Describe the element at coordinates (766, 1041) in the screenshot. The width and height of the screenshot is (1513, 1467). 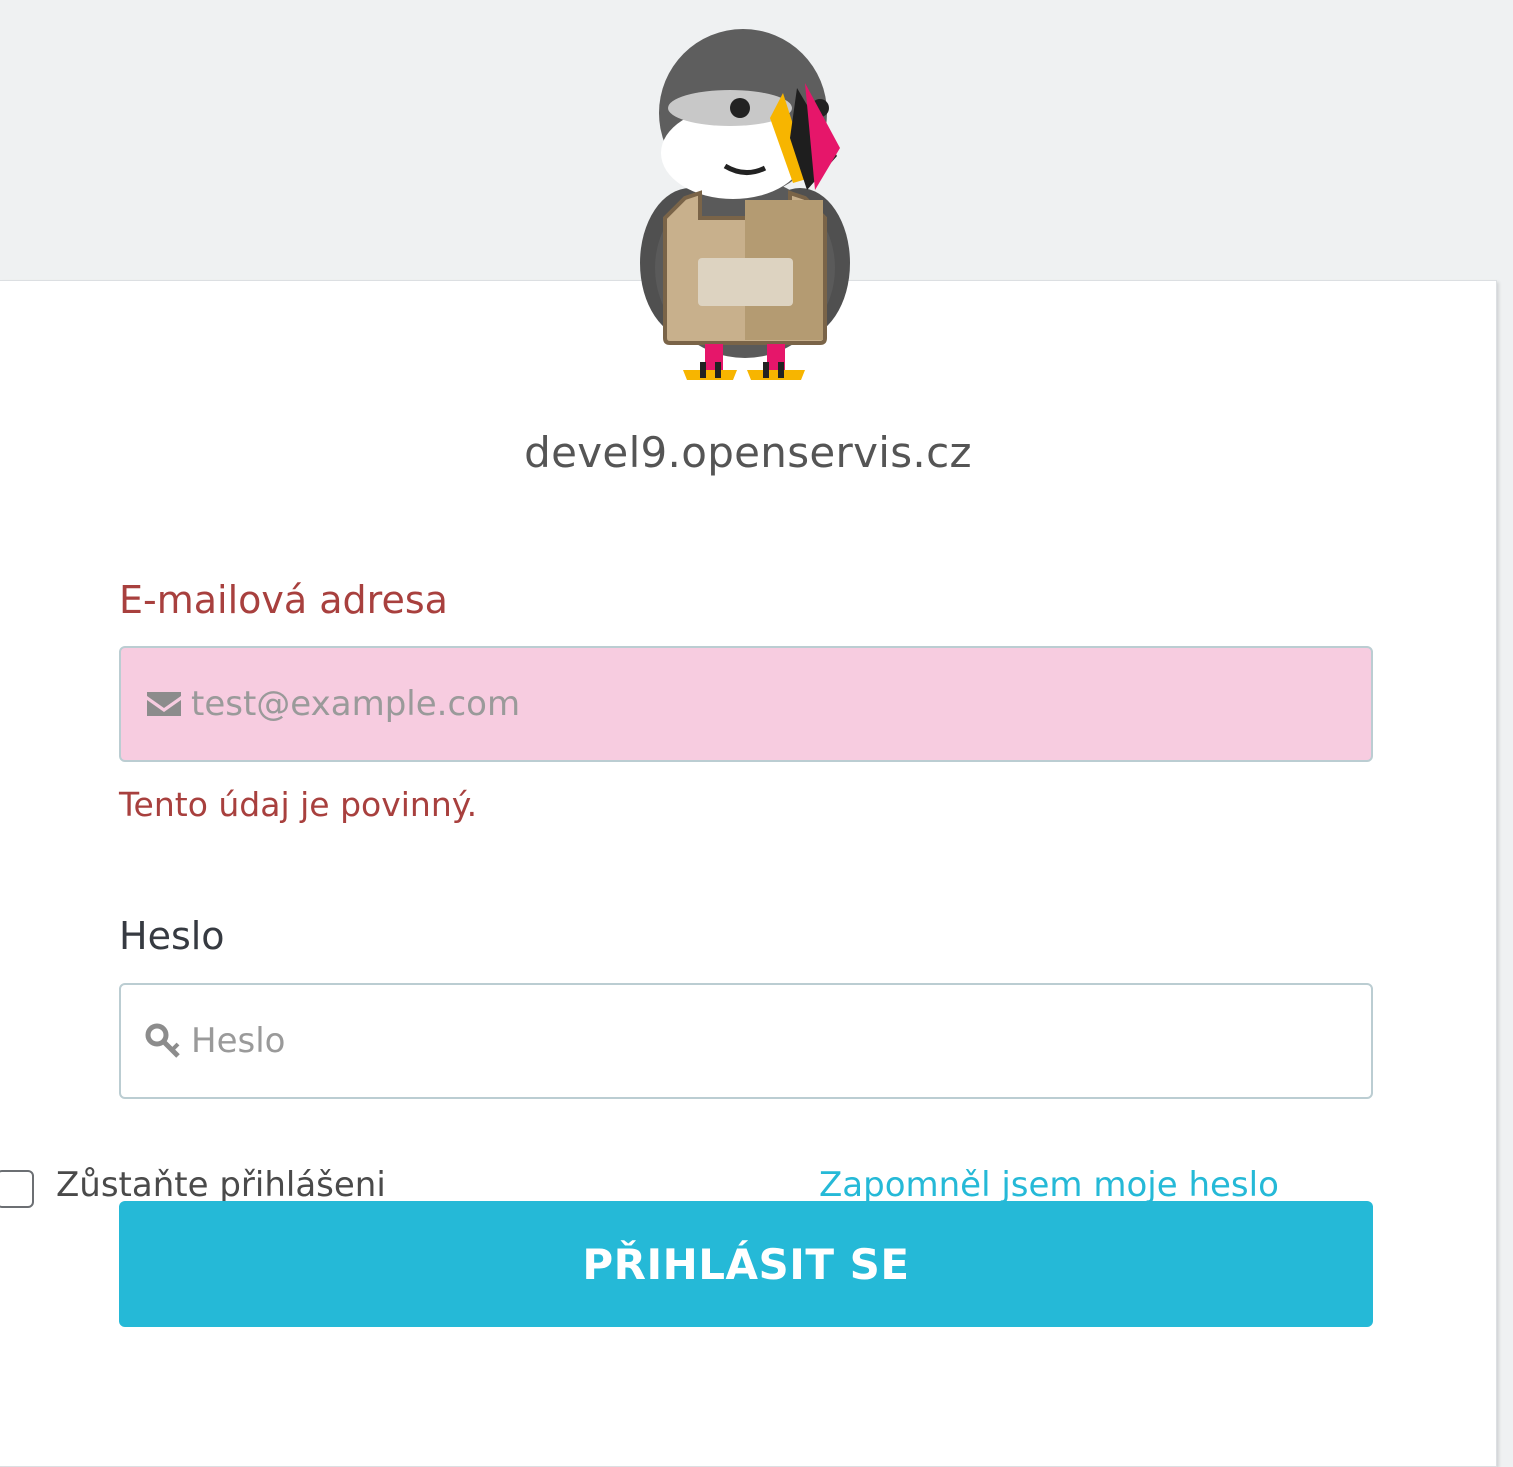
I see `password-input` at that location.